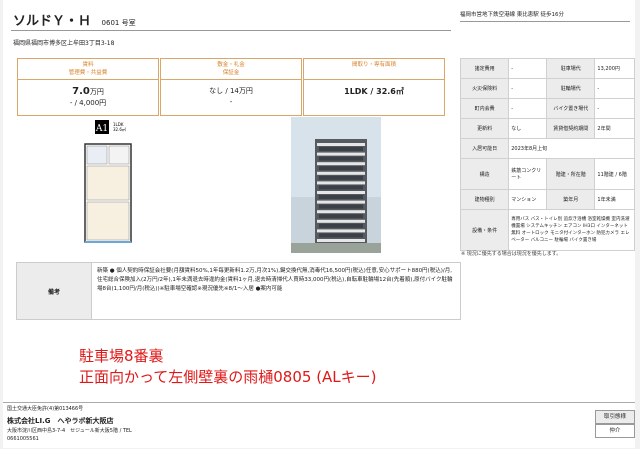 Image resolution: width=640 pixels, height=449 pixels. Describe the element at coordinates (121, 356) in the screenshot. I see `memo-line-1: 駐車場8番裏` at that location.